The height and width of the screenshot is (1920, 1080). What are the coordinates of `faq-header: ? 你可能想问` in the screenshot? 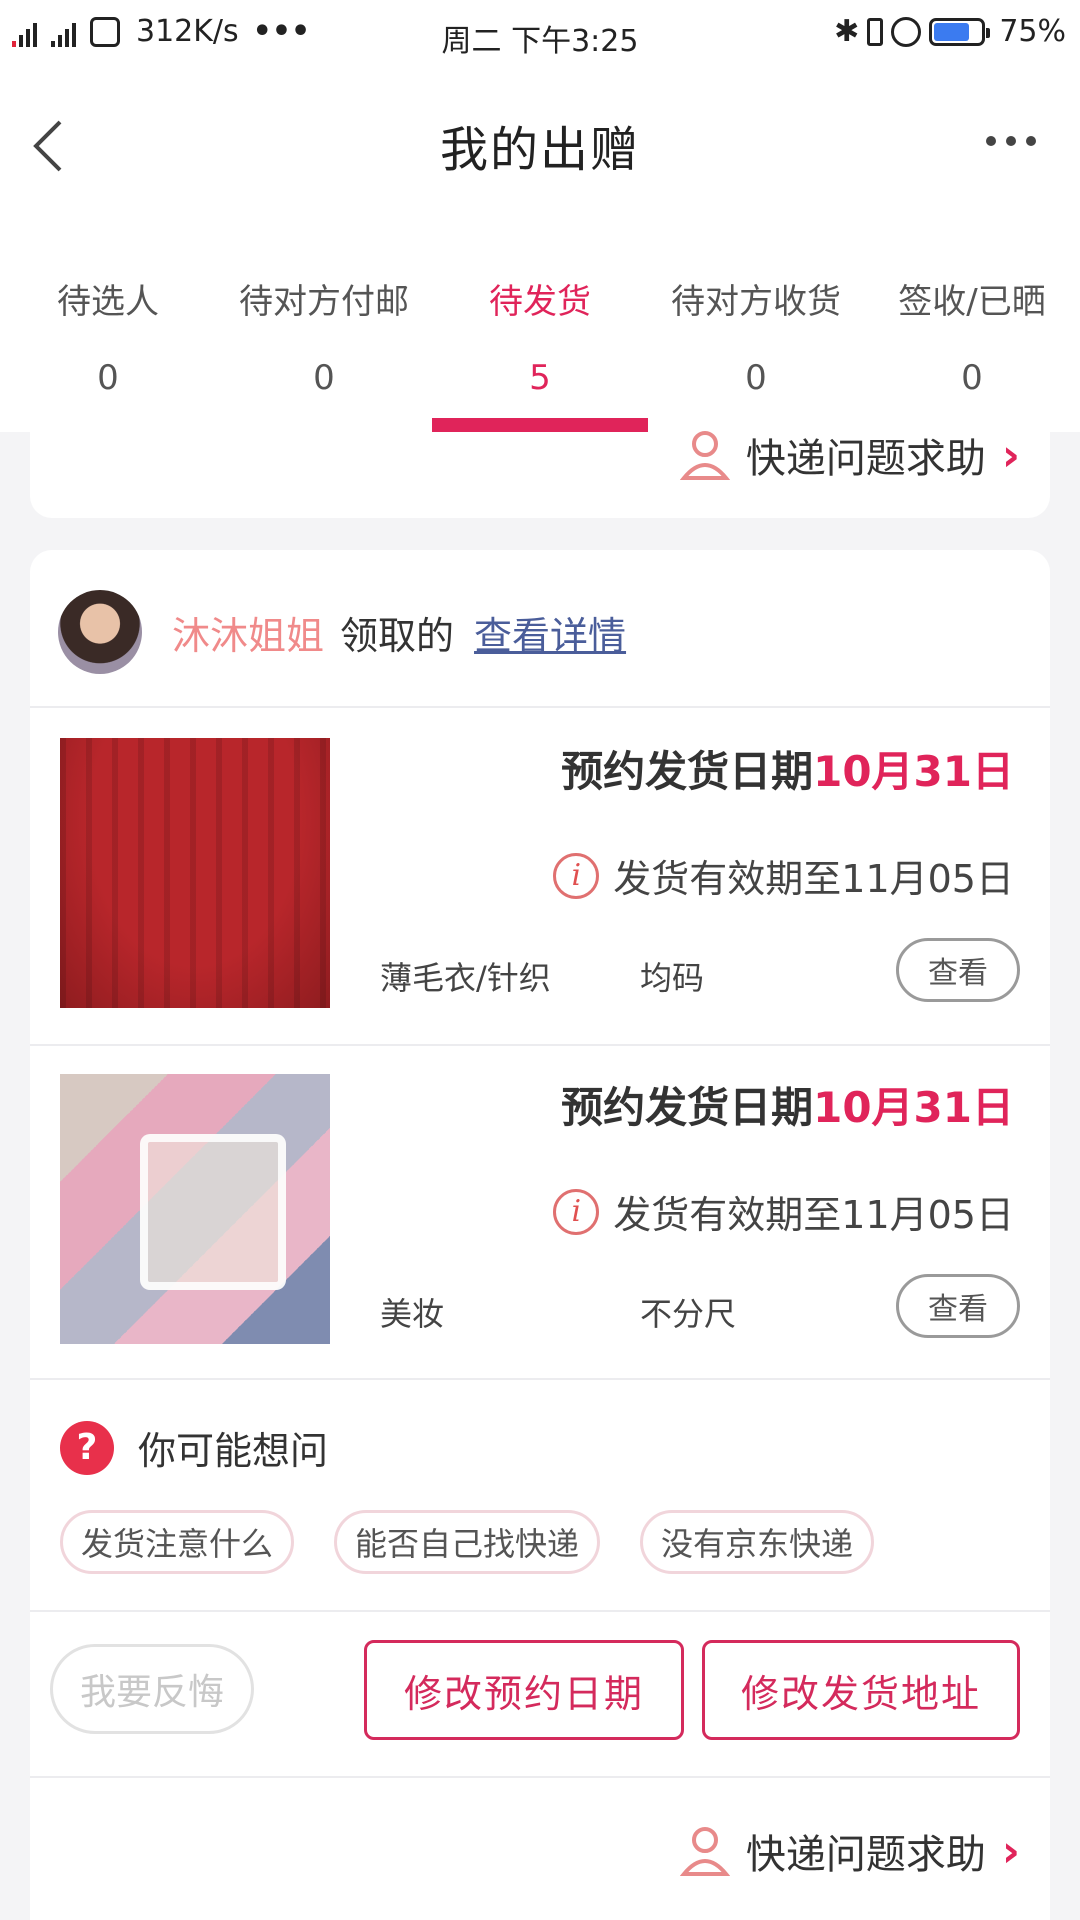 It's located at (194, 1447).